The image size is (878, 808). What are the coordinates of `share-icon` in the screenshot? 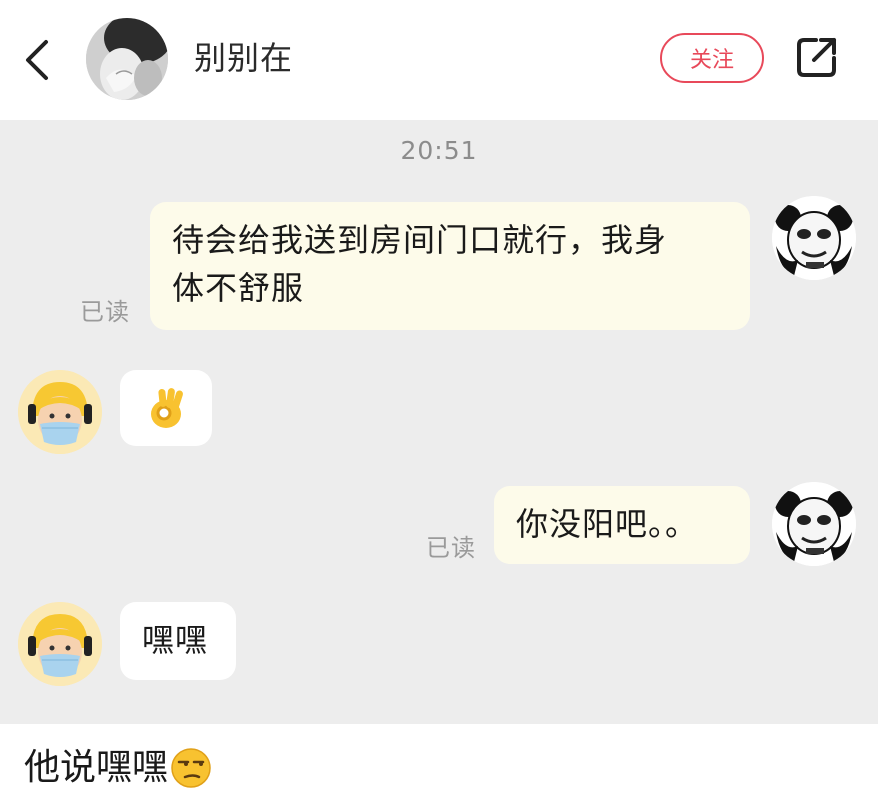 It's located at (816, 57).